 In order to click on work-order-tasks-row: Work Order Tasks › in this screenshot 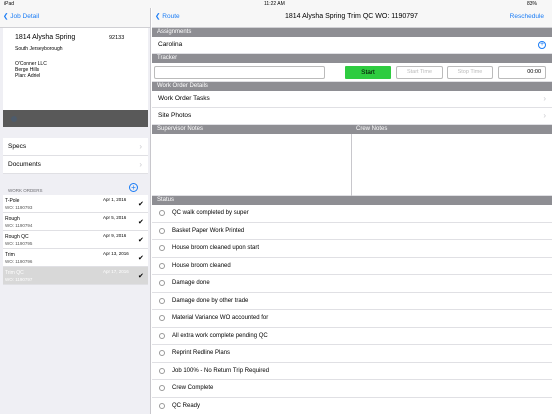, I will do `click(352, 99)`.